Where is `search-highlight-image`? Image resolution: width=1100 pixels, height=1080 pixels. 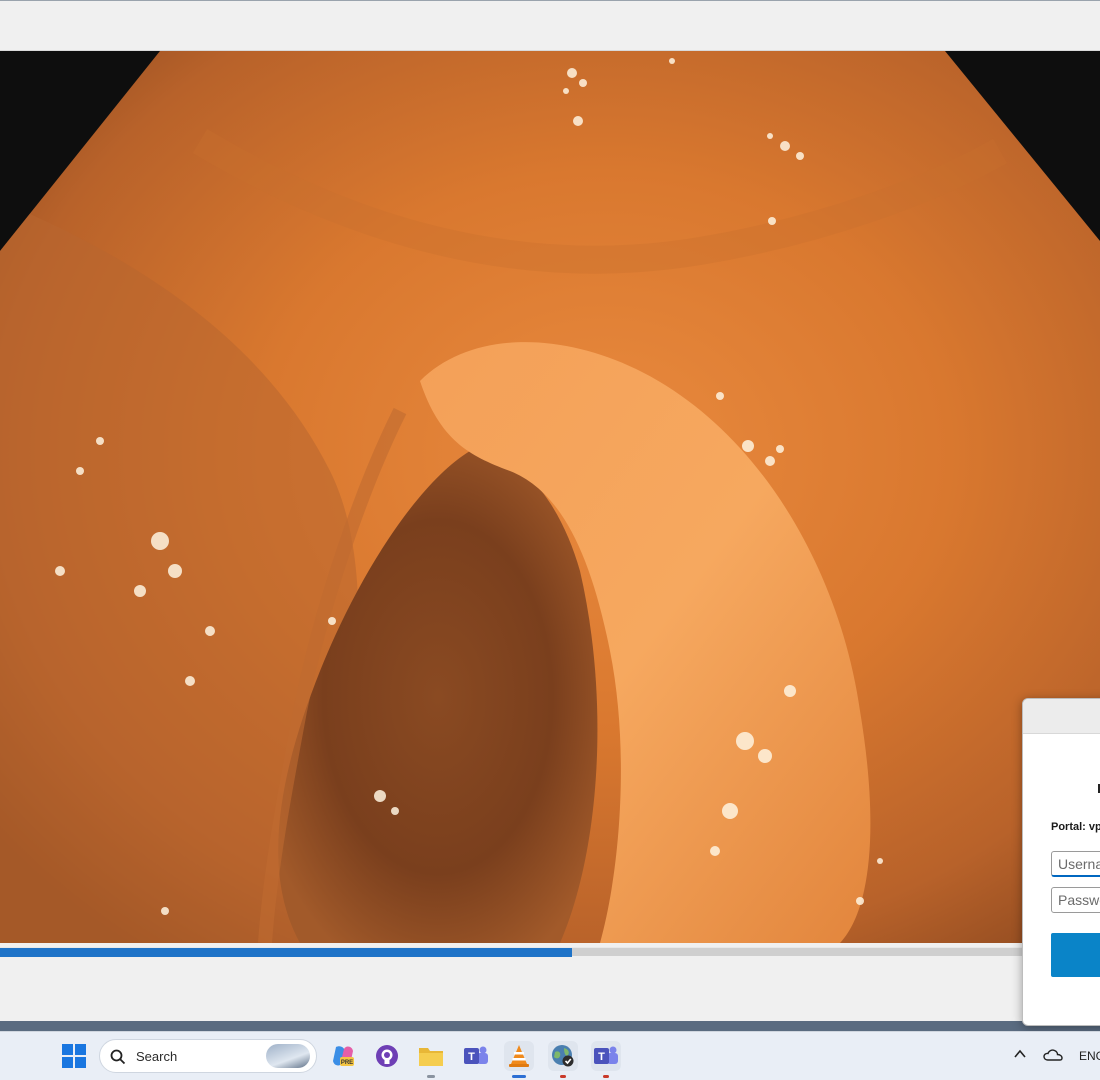
search-highlight-image is located at coordinates (288, 1056).